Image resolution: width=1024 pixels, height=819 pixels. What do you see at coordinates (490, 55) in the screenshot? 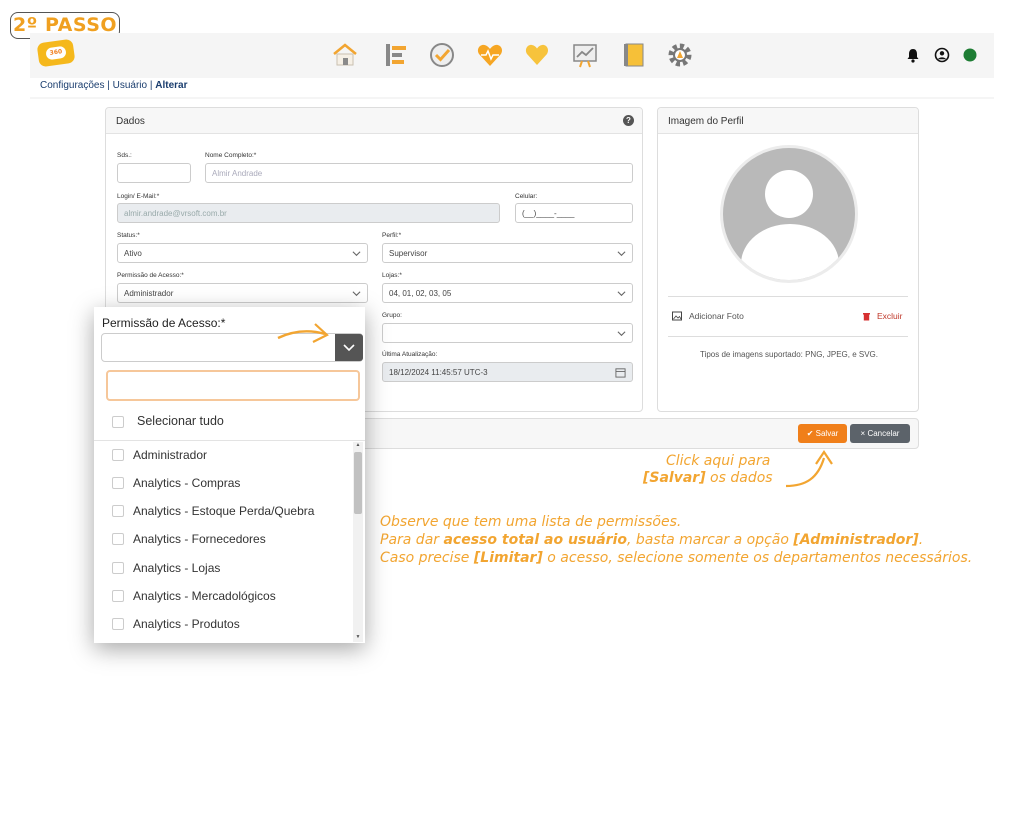
I see `health-icon` at bounding box center [490, 55].